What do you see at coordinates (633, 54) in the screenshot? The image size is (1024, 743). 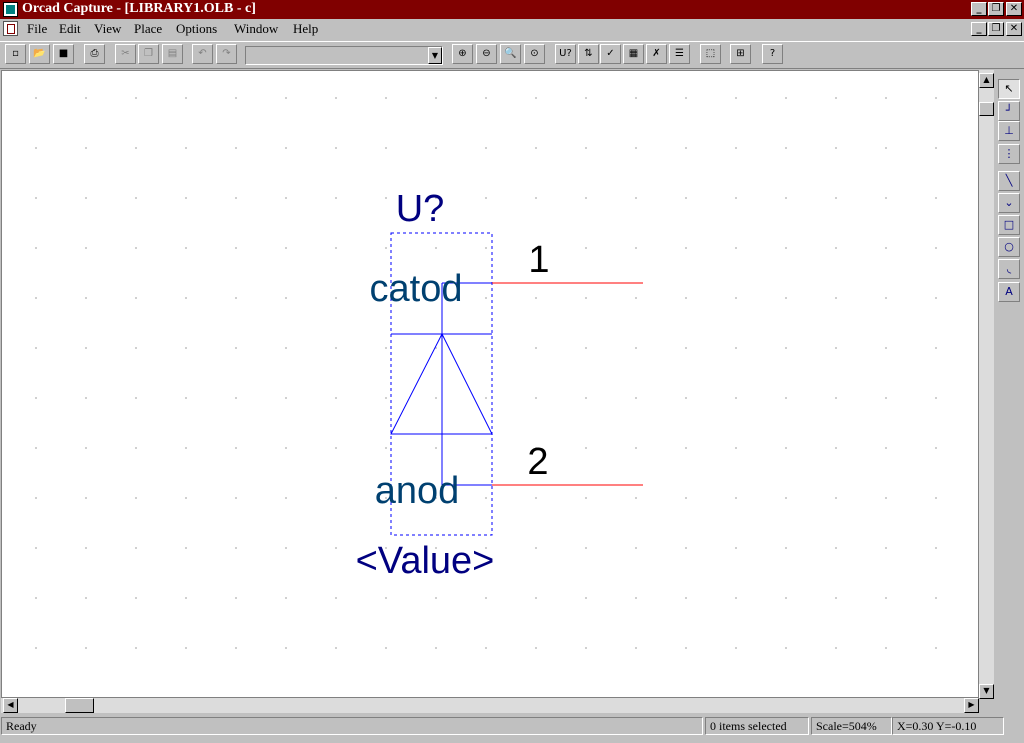 I see `netlist-icon: ▦` at bounding box center [633, 54].